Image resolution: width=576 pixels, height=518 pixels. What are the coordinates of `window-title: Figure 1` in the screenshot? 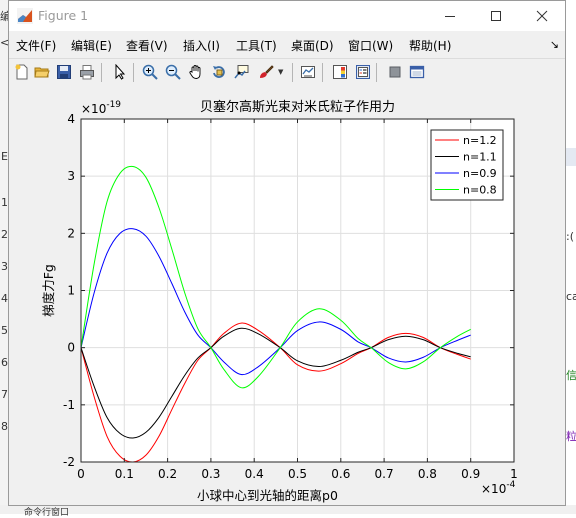 It's located at (63, 15).